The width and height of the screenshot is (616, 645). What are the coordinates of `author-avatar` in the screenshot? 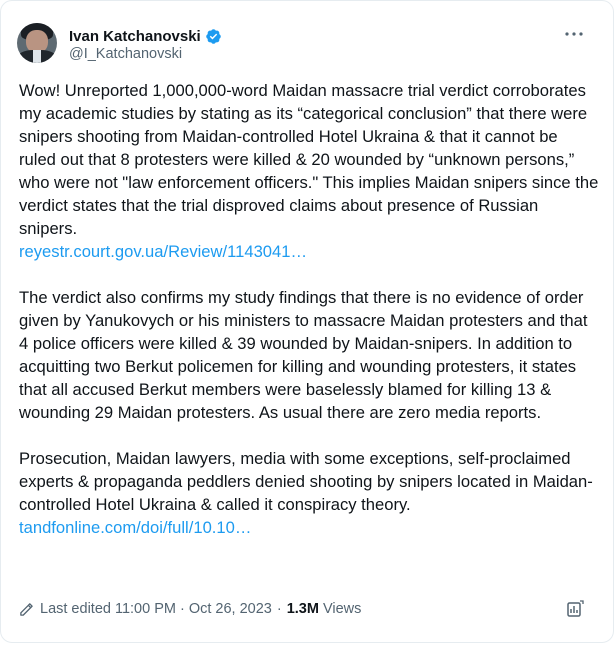 It's located at (37, 43).